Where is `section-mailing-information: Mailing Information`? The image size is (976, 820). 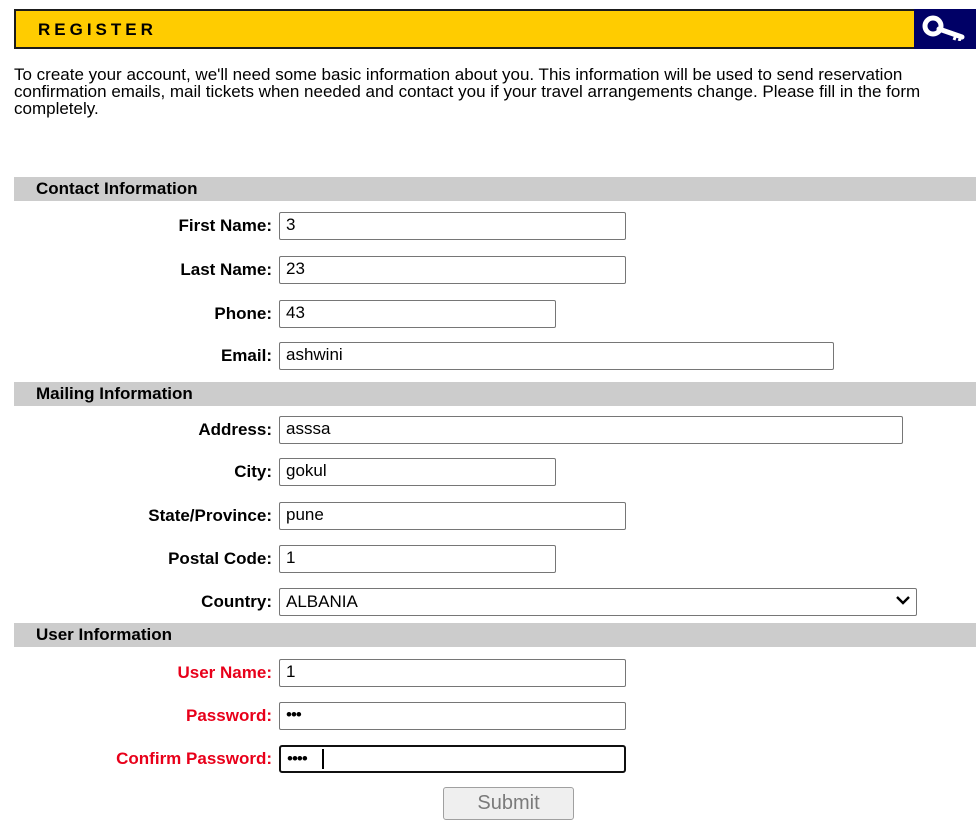 section-mailing-information: Mailing Information is located at coordinates (495, 394).